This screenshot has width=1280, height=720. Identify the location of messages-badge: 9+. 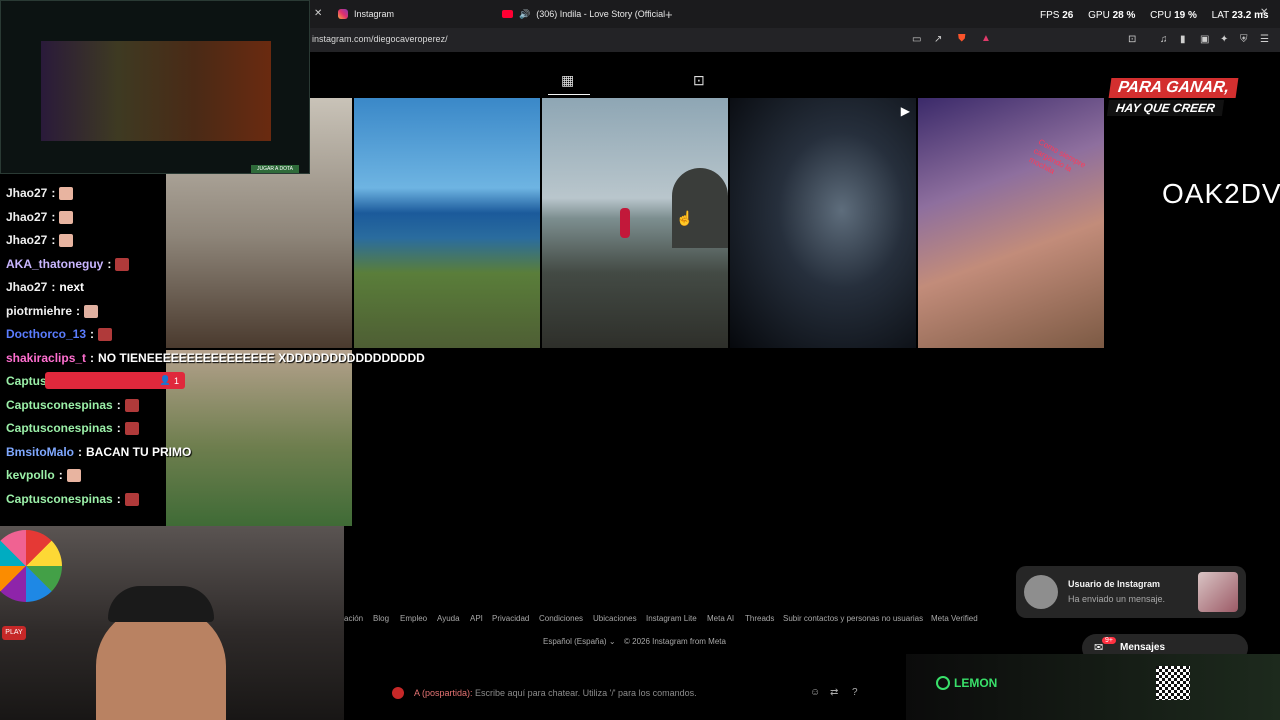
(1109, 640).